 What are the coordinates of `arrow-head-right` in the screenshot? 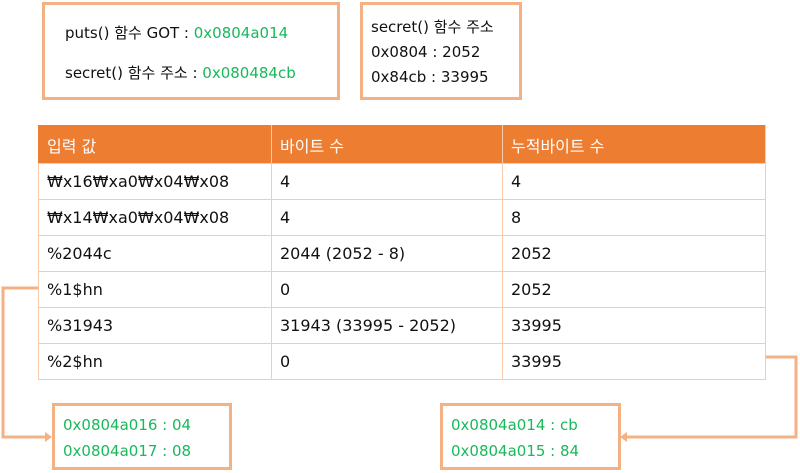 It's located at (623, 437).